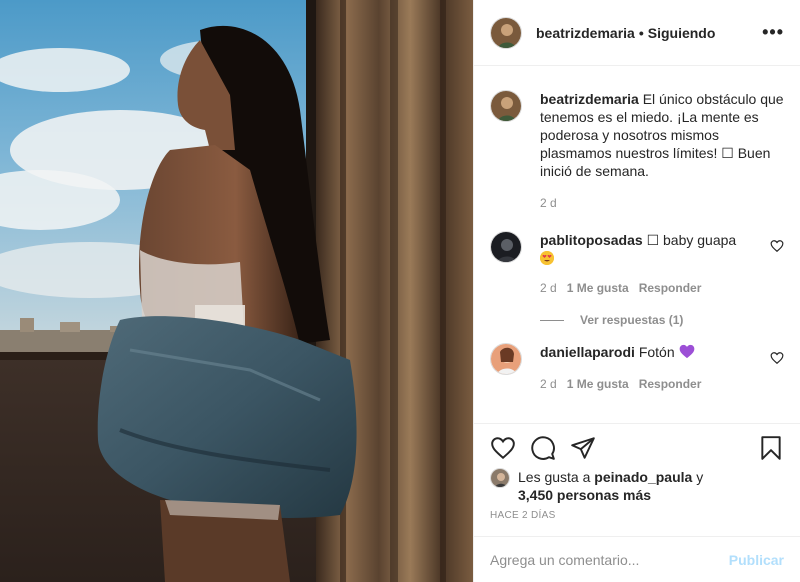 The width and height of the screenshot is (800, 582). I want to click on share-icon, so click(583, 448).